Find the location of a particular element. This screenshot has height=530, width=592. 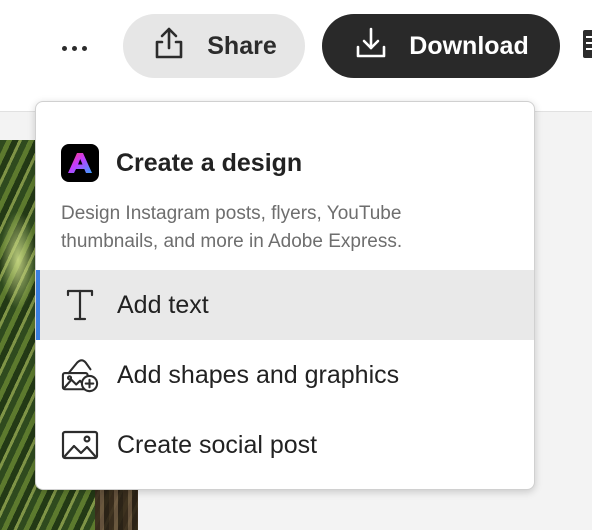

menu-header: Create a design is located at coordinates (181, 163).